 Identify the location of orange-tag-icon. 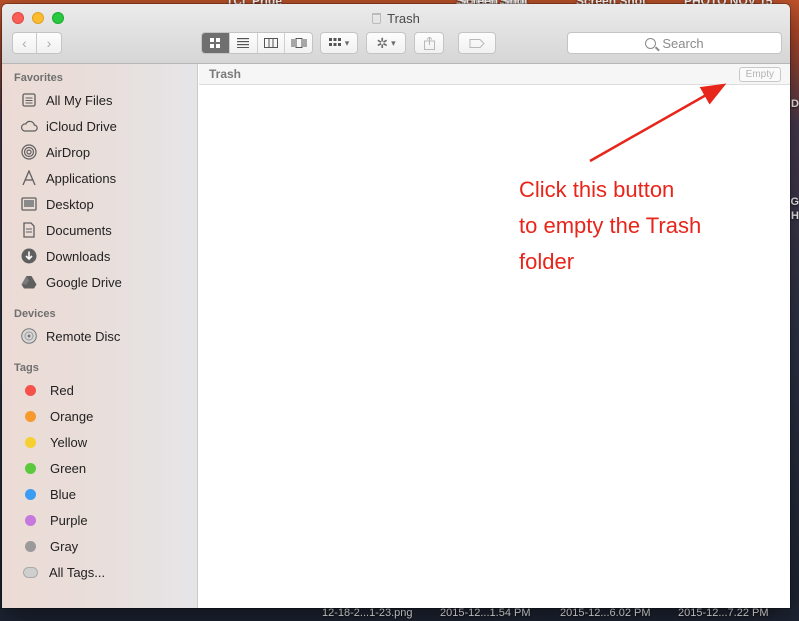
(30, 416).